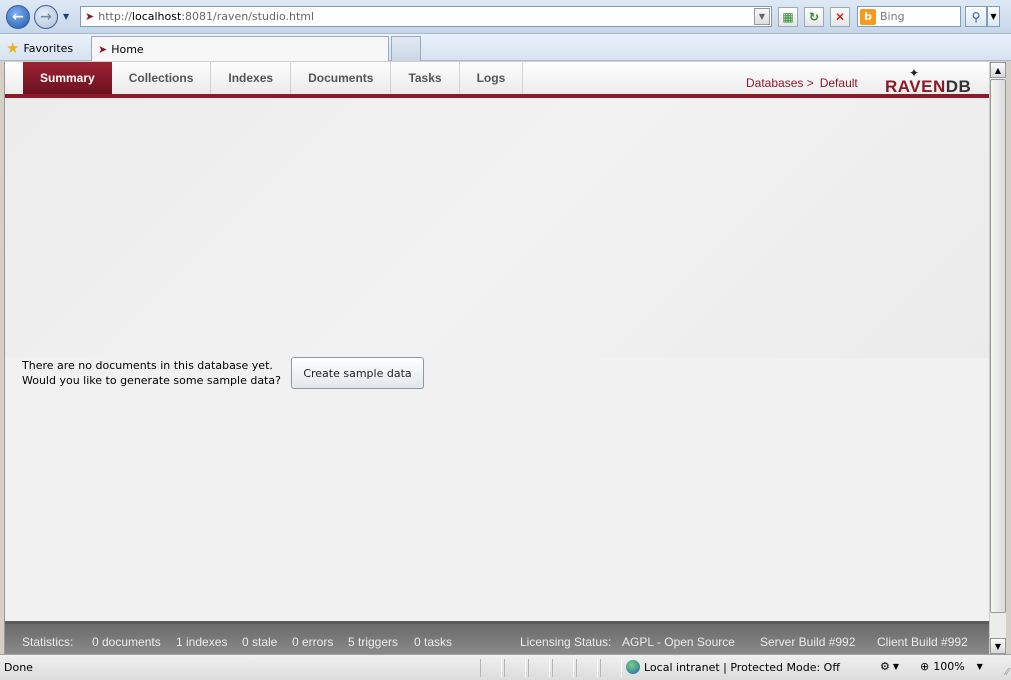 The height and width of the screenshot is (680, 1011). What do you see at coordinates (915, 86) in the screenshot?
I see `logo-text-raven: RAVEN` at bounding box center [915, 86].